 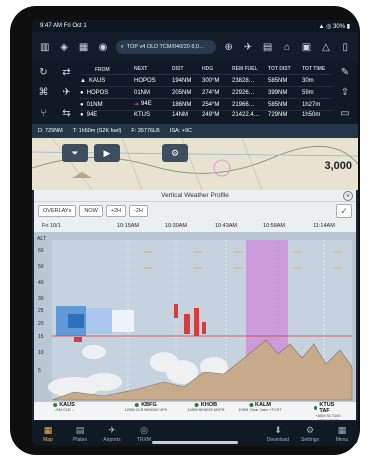 I want to click on plane-small-icon: ✈, so click(x=67, y=93).